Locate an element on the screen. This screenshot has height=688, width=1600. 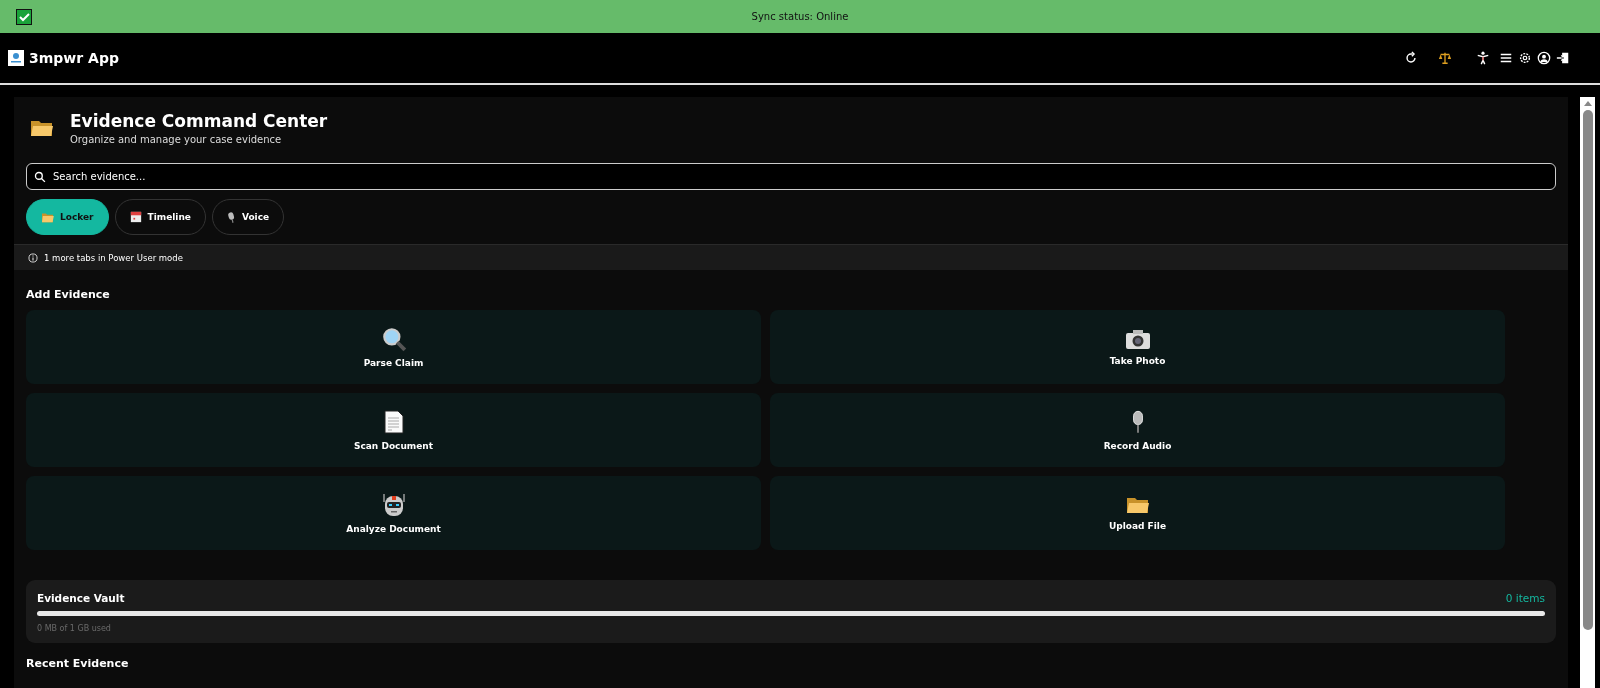
refresh-icon is located at coordinates (1411, 58).